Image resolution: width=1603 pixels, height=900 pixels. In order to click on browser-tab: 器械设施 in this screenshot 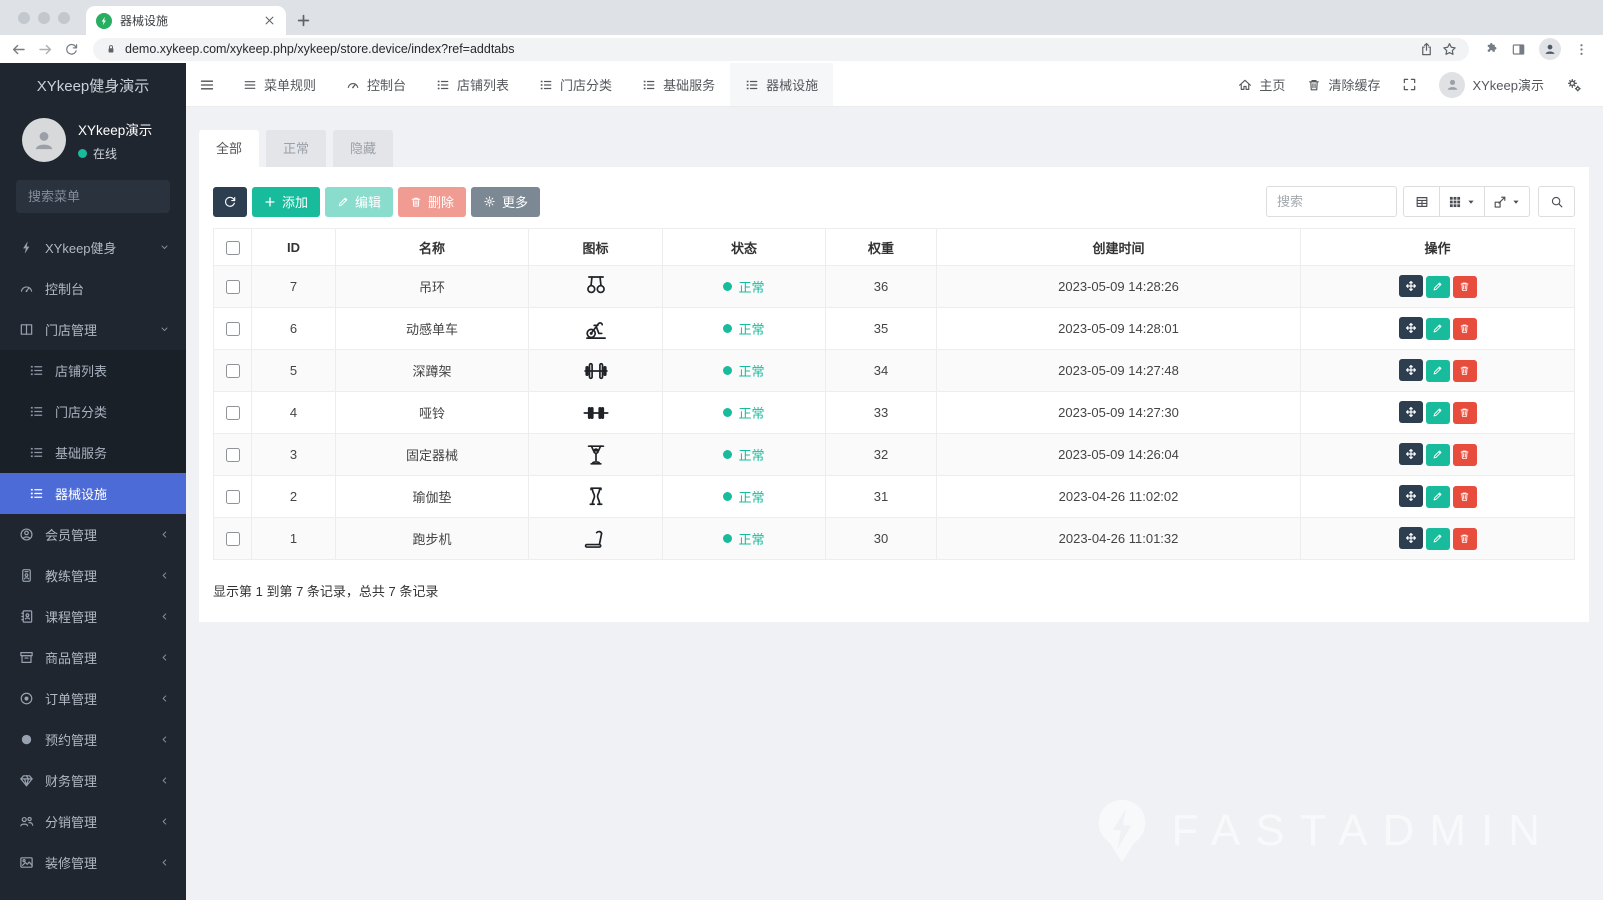, I will do `click(186, 20)`.